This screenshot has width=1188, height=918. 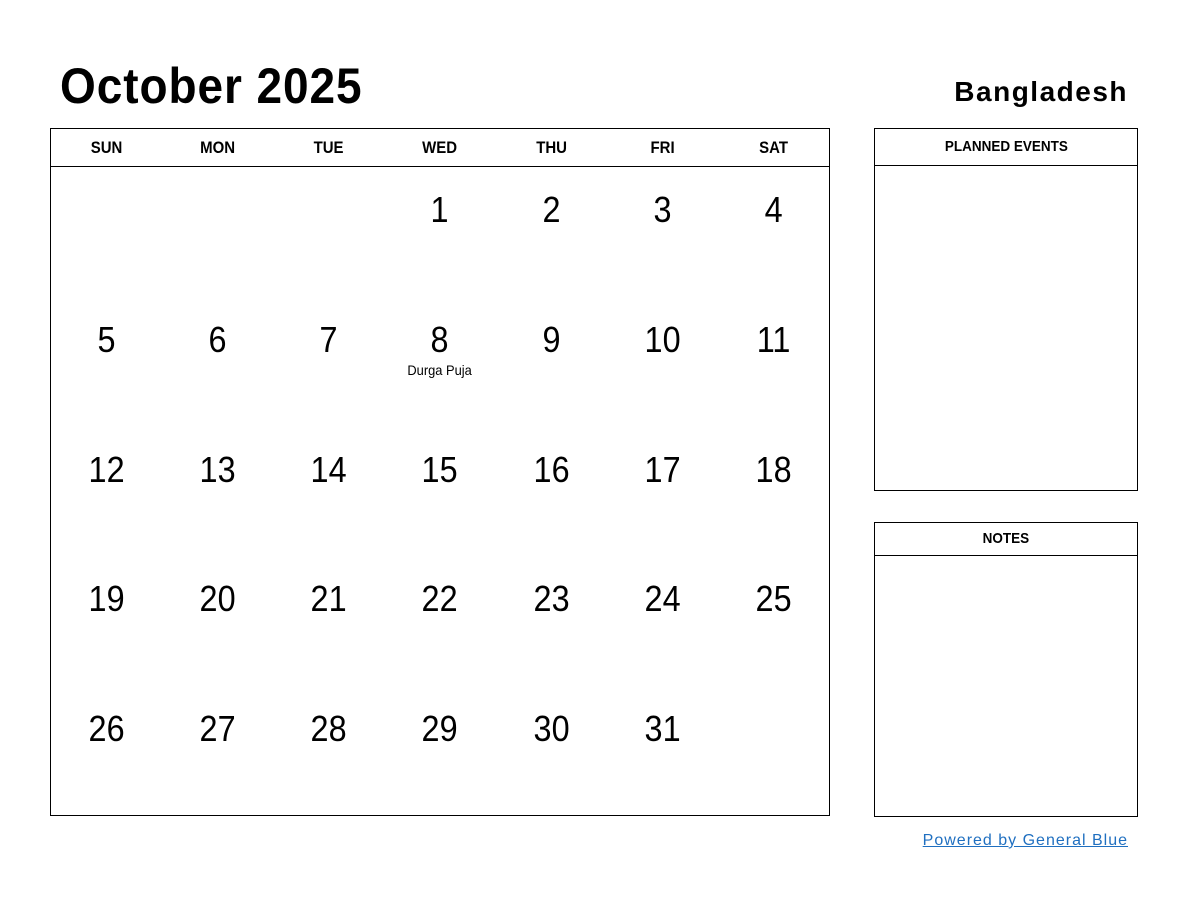 What do you see at coordinates (551, 469) in the screenshot?
I see `day-number: 16` at bounding box center [551, 469].